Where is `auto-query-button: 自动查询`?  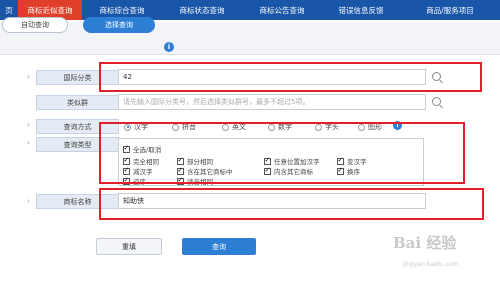 auto-query-button: 自动查询 is located at coordinates (35, 25).